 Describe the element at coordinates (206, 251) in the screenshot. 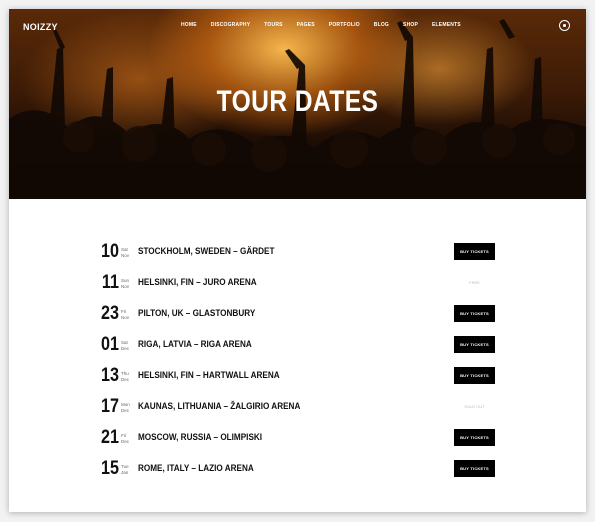

I see `tour-venue: STOCKHOLM, SWEDEN – GÄRDET` at that location.